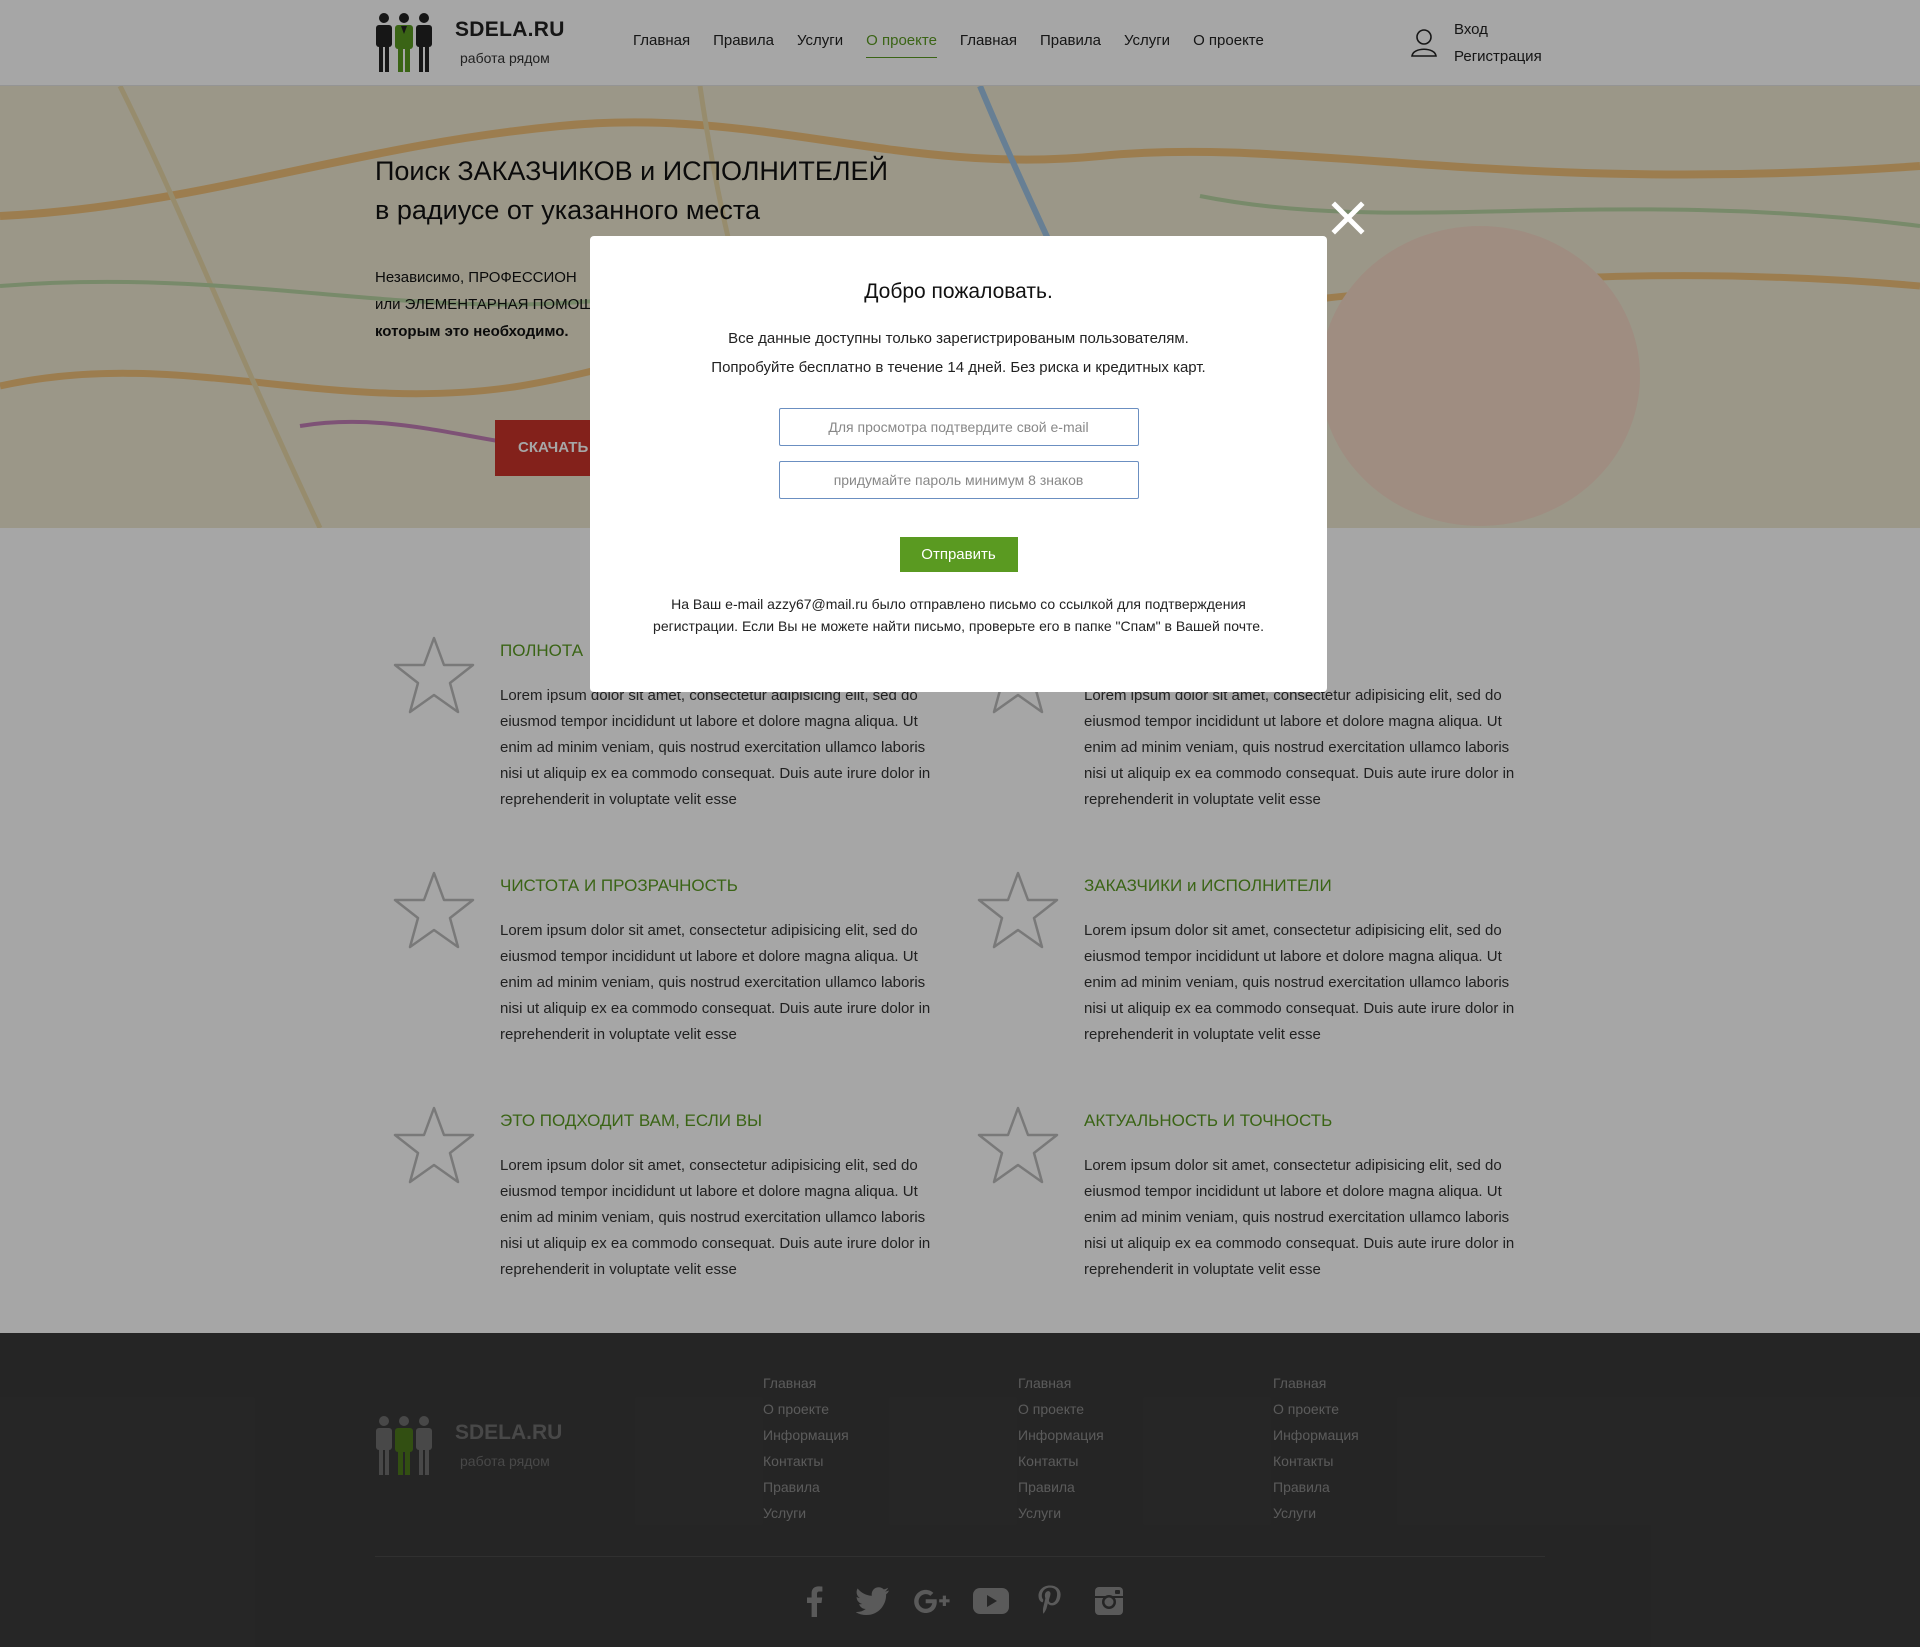 The width and height of the screenshot is (1920, 1647). What do you see at coordinates (958, 480) in the screenshot?
I see `password-field` at bounding box center [958, 480].